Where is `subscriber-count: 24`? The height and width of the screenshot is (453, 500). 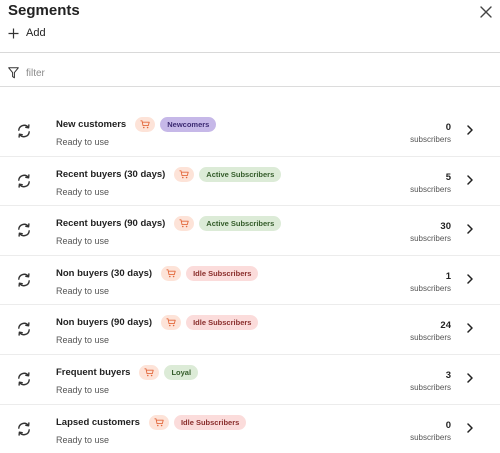
subscriber-count: 24 is located at coordinates (445, 326).